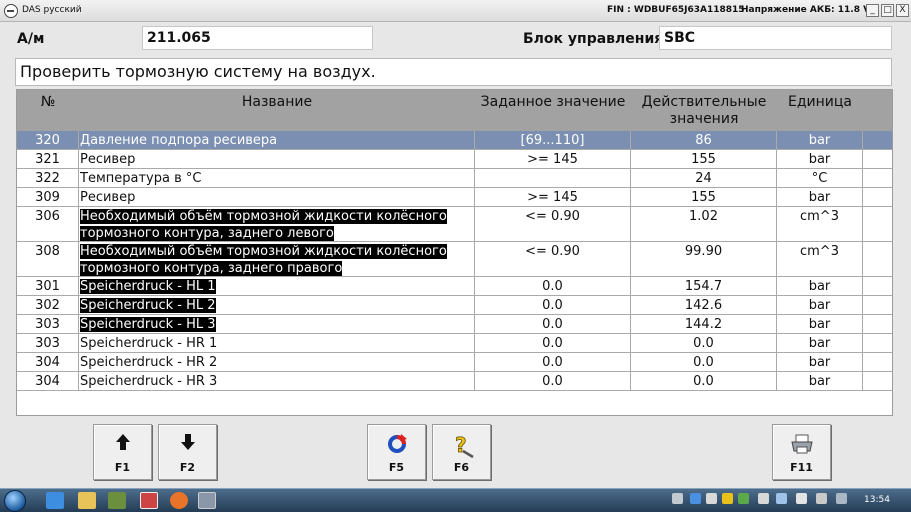 Image resolution: width=911 pixels, height=512 pixels. Describe the element at coordinates (48, 362) in the screenshot. I see `row-number-cell: 304` at that location.